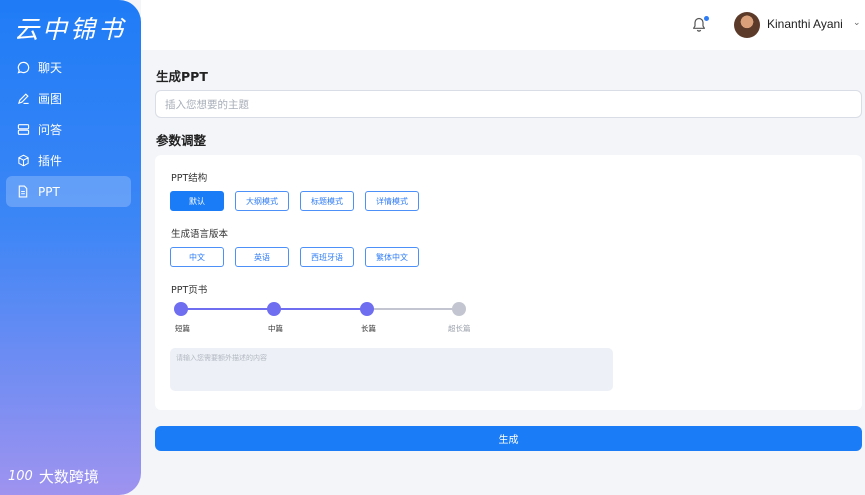 This screenshot has height=495, width=865. Describe the element at coordinates (262, 257) in the screenshot. I see `language-option-english: 英语` at that location.